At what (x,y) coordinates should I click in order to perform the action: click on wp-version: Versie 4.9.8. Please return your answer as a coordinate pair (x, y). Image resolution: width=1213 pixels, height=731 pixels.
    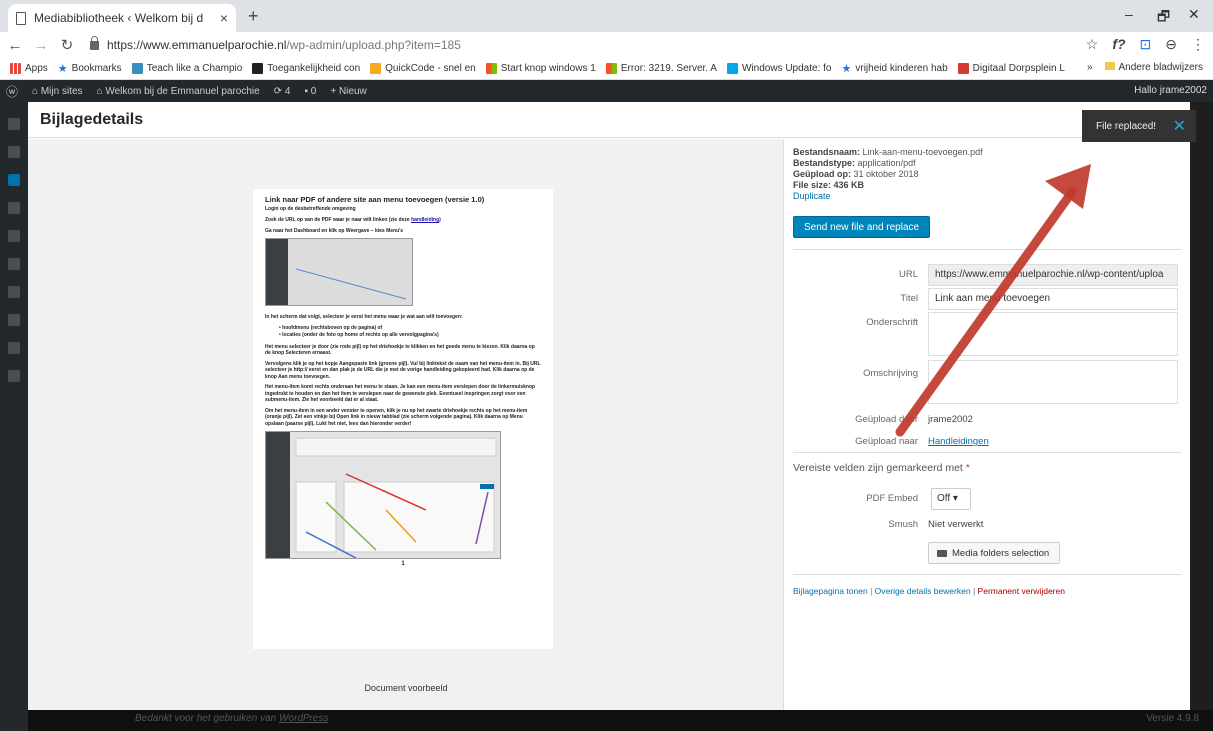
    Looking at the image, I should click on (1172, 718).